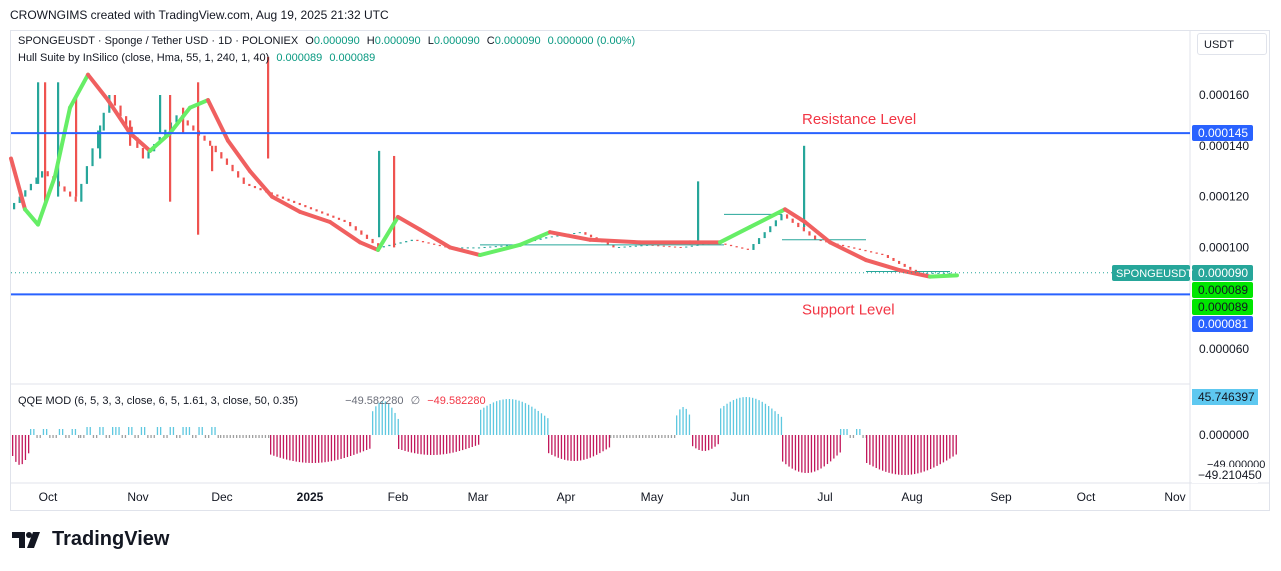  I want to click on y-tick-label: 0.000060, so click(1224, 349).